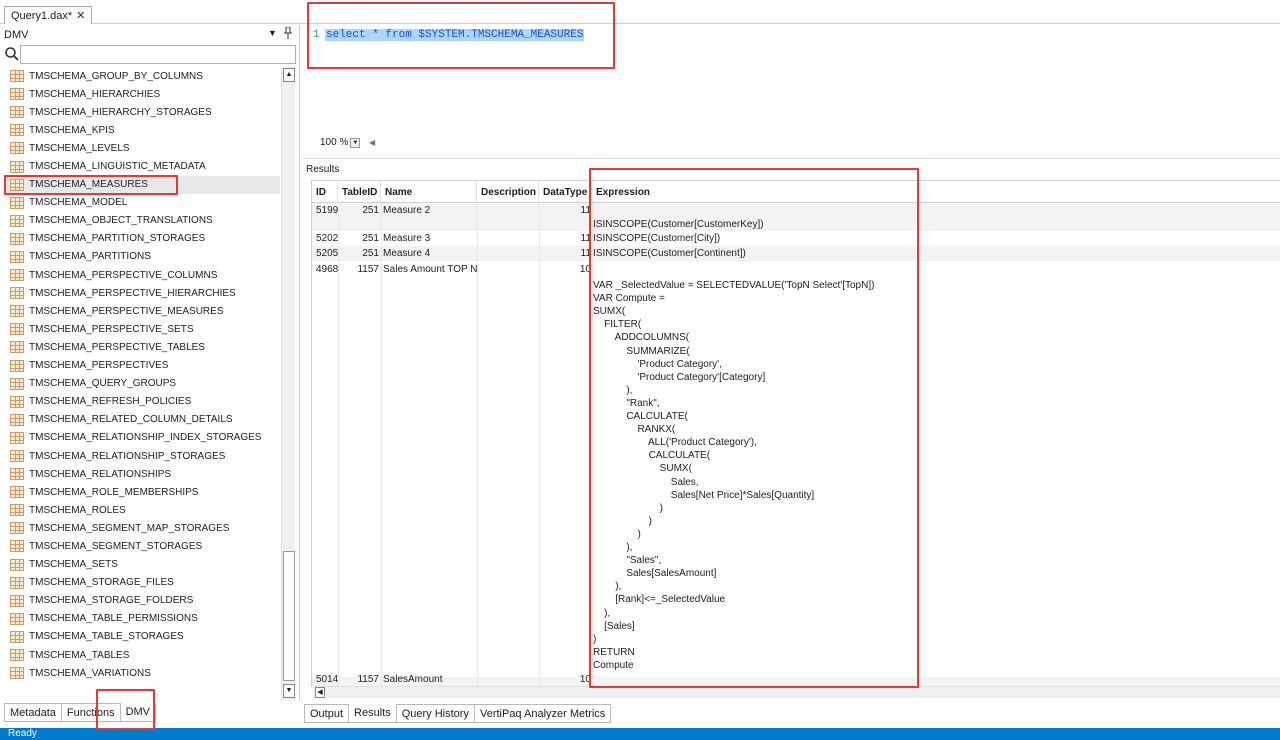  Describe the element at coordinates (142, 76) in the screenshot. I see `tree-item: TMSCHEMA_GROUP_BY_COLUMNS` at that location.